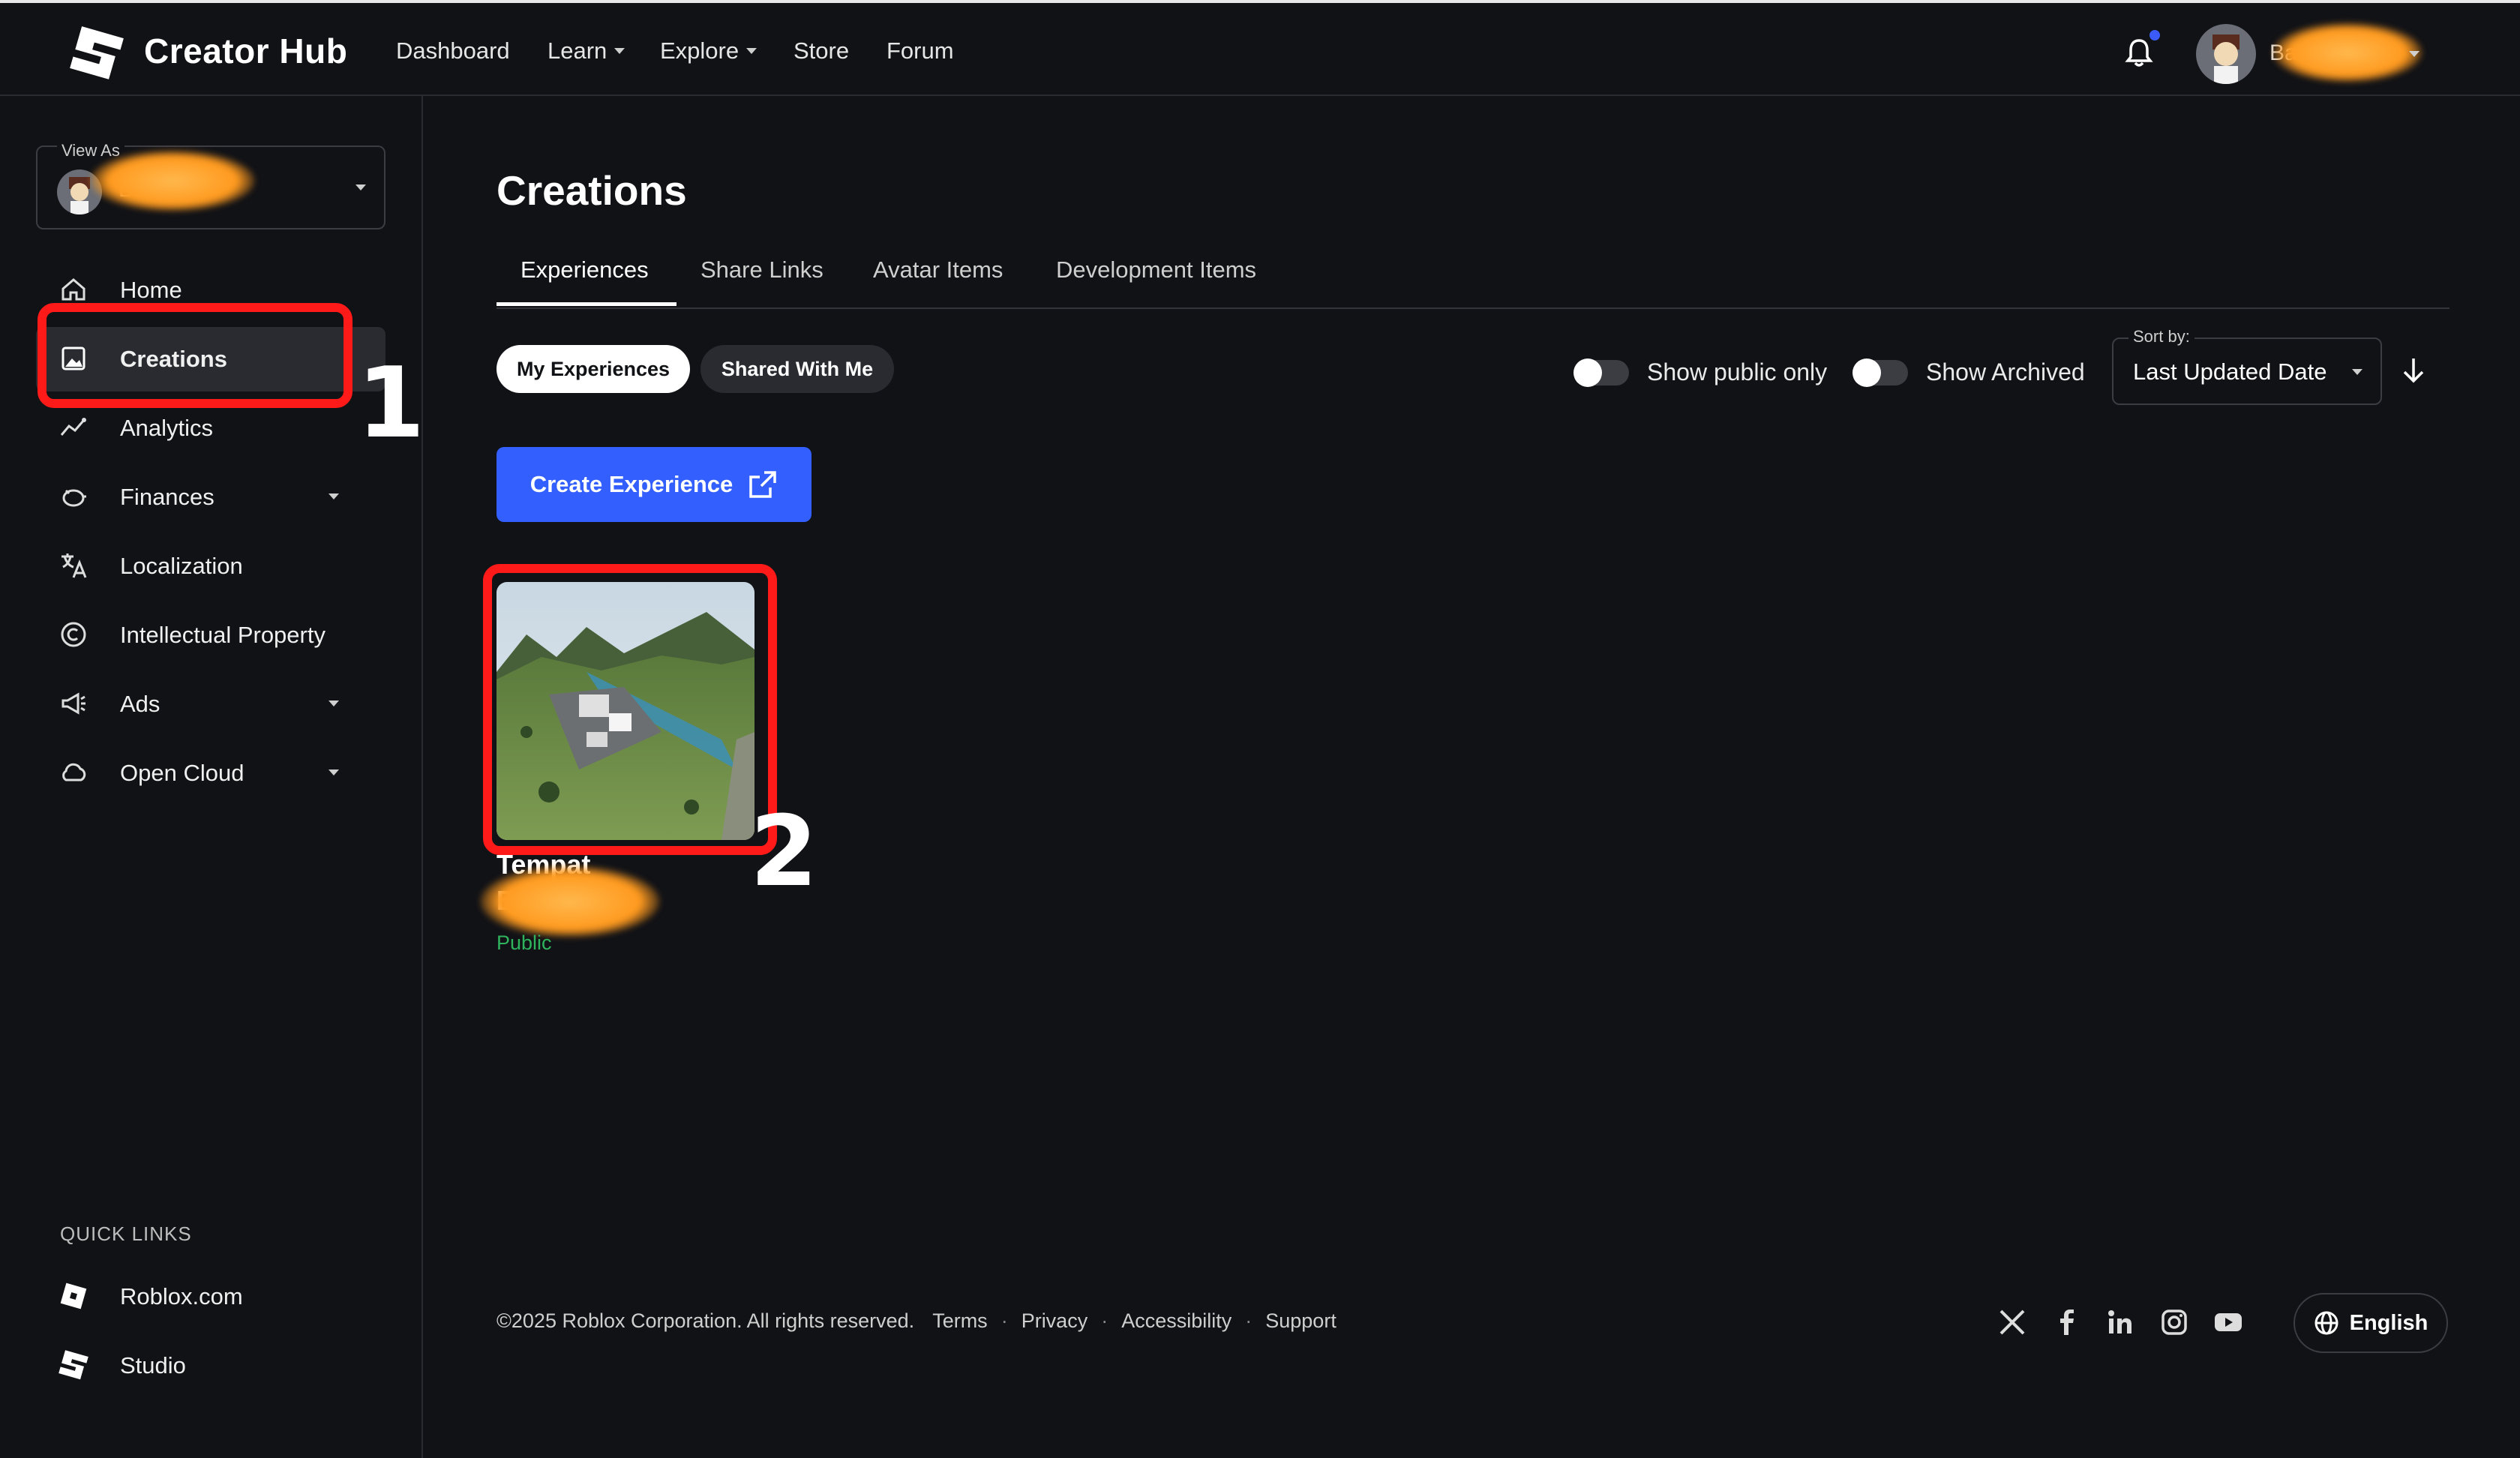 The width and height of the screenshot is (2520, 1458). Describe the element at coordinates (181, 566) in the screenshot. I see `sidebar-item-label: Localization` at that location.